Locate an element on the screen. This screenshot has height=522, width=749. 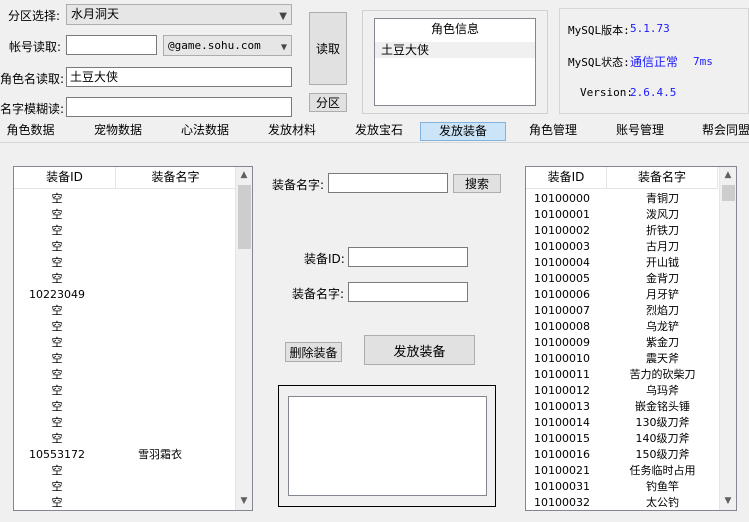
table-row: 10100032 太公钓 is located at coordinates (622, 502).